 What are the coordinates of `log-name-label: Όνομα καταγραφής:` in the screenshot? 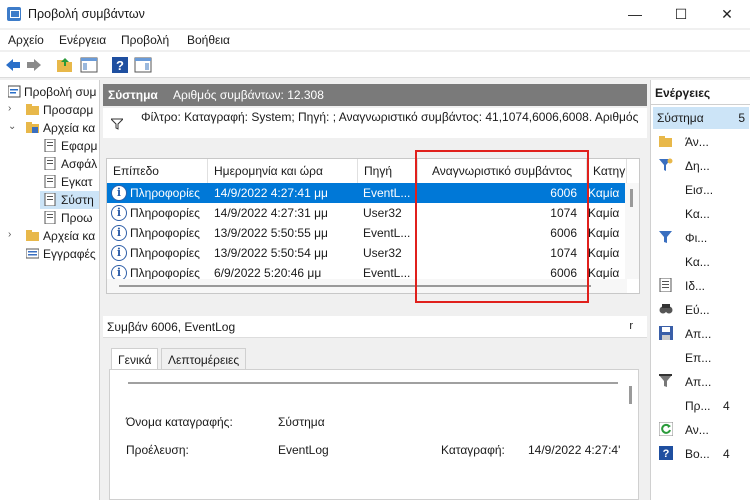 It's located at (179, 422).